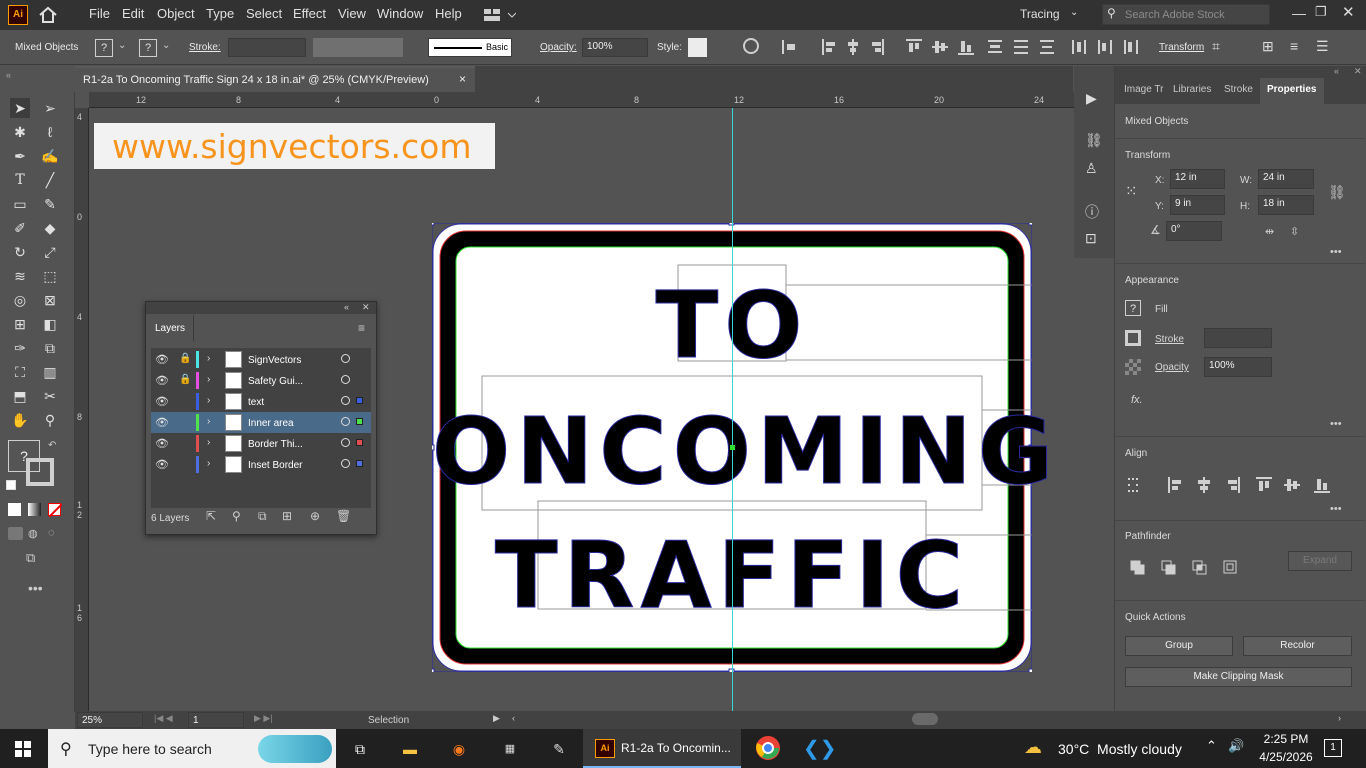 This screenshot has height=768, width=1366. What do you see at coordinates (1185, 568) in the screenshot?
I see `pathfinder-icons` at bounding box center [1185, 568].